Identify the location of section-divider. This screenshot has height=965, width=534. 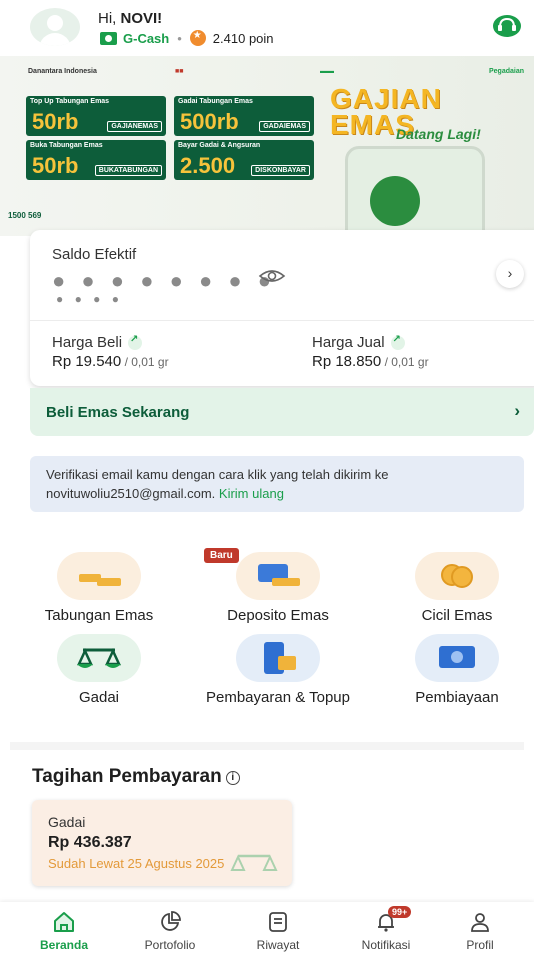
(267, 746).